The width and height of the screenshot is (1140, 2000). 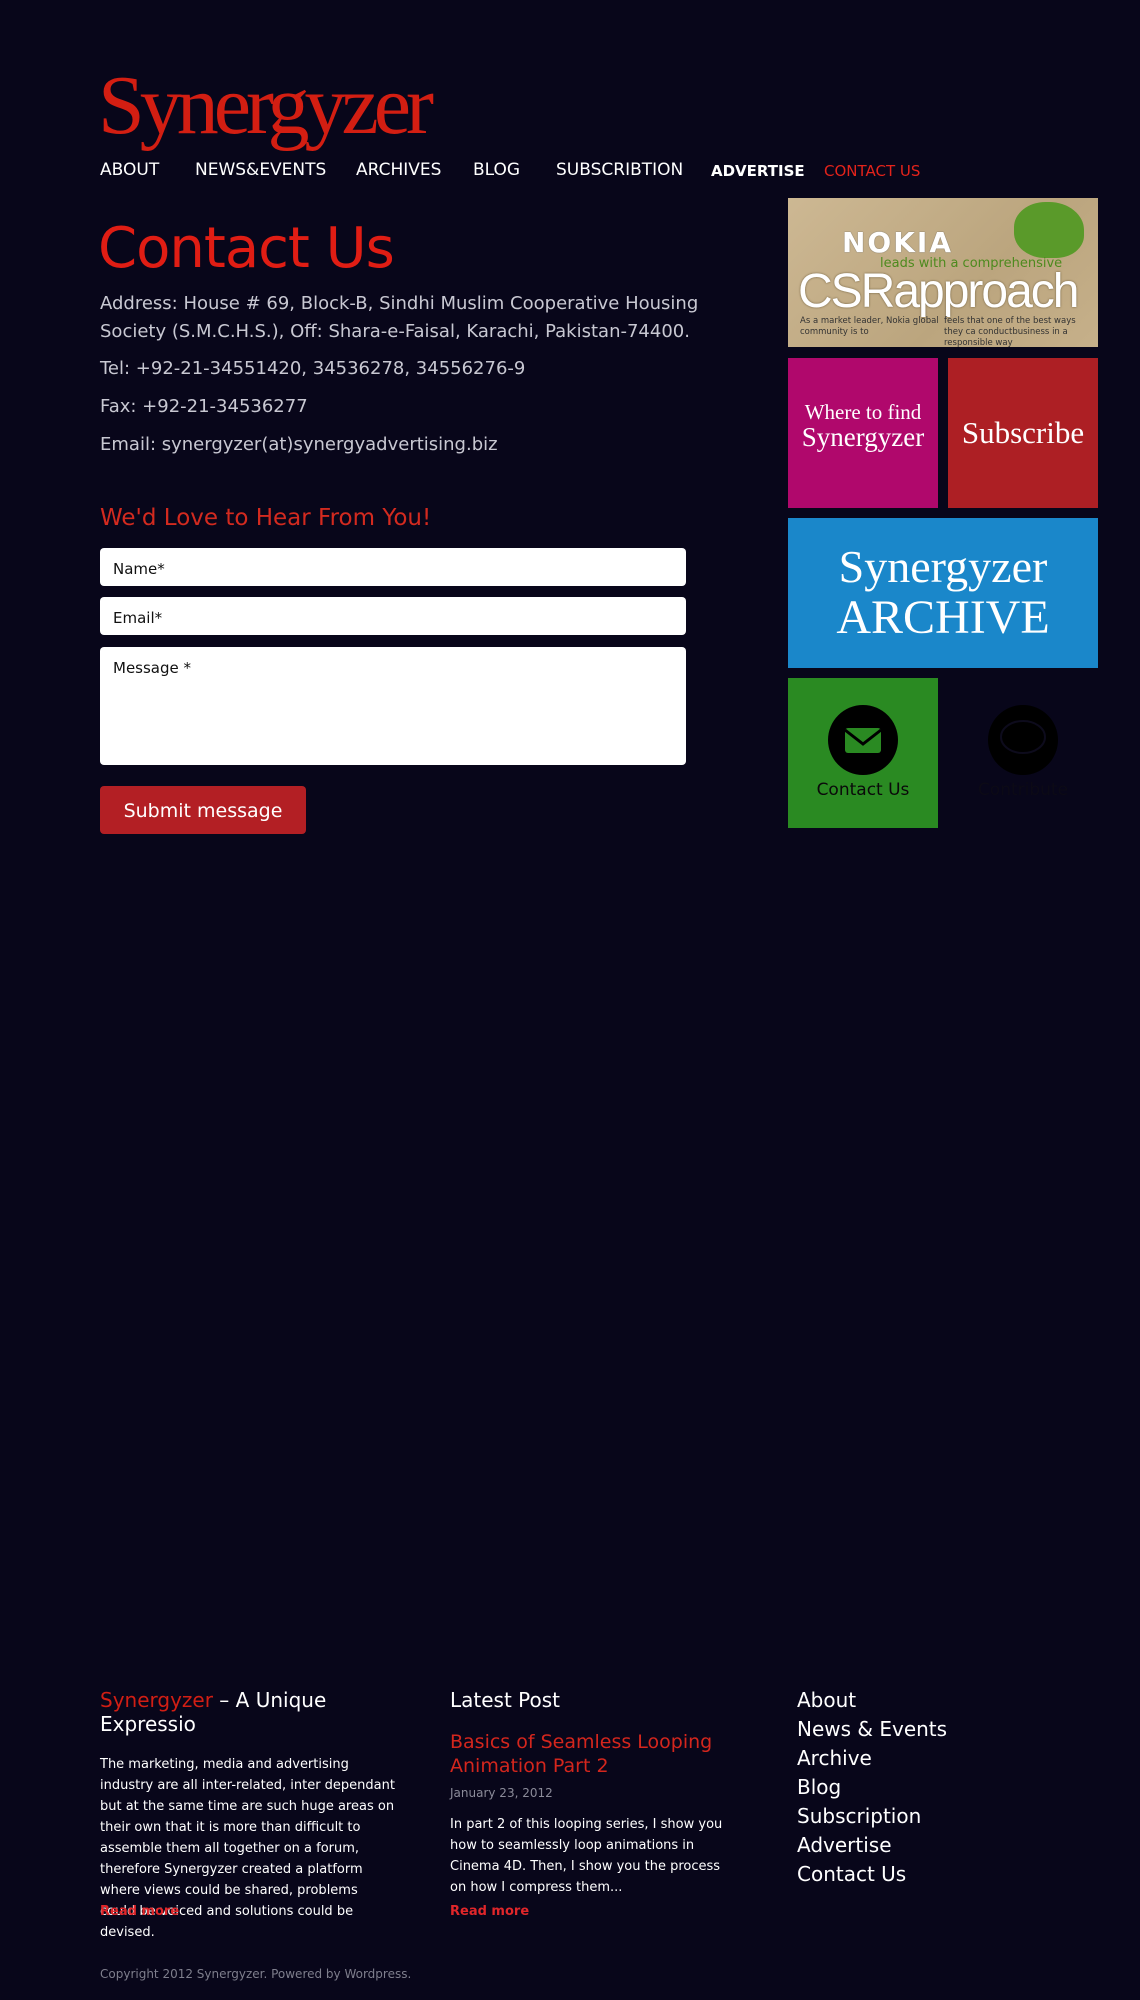 What do you see at coordinates (898, 242) in the screenshot?
I see `banner-brand: NOKIA` at bounding box center [898, 242].